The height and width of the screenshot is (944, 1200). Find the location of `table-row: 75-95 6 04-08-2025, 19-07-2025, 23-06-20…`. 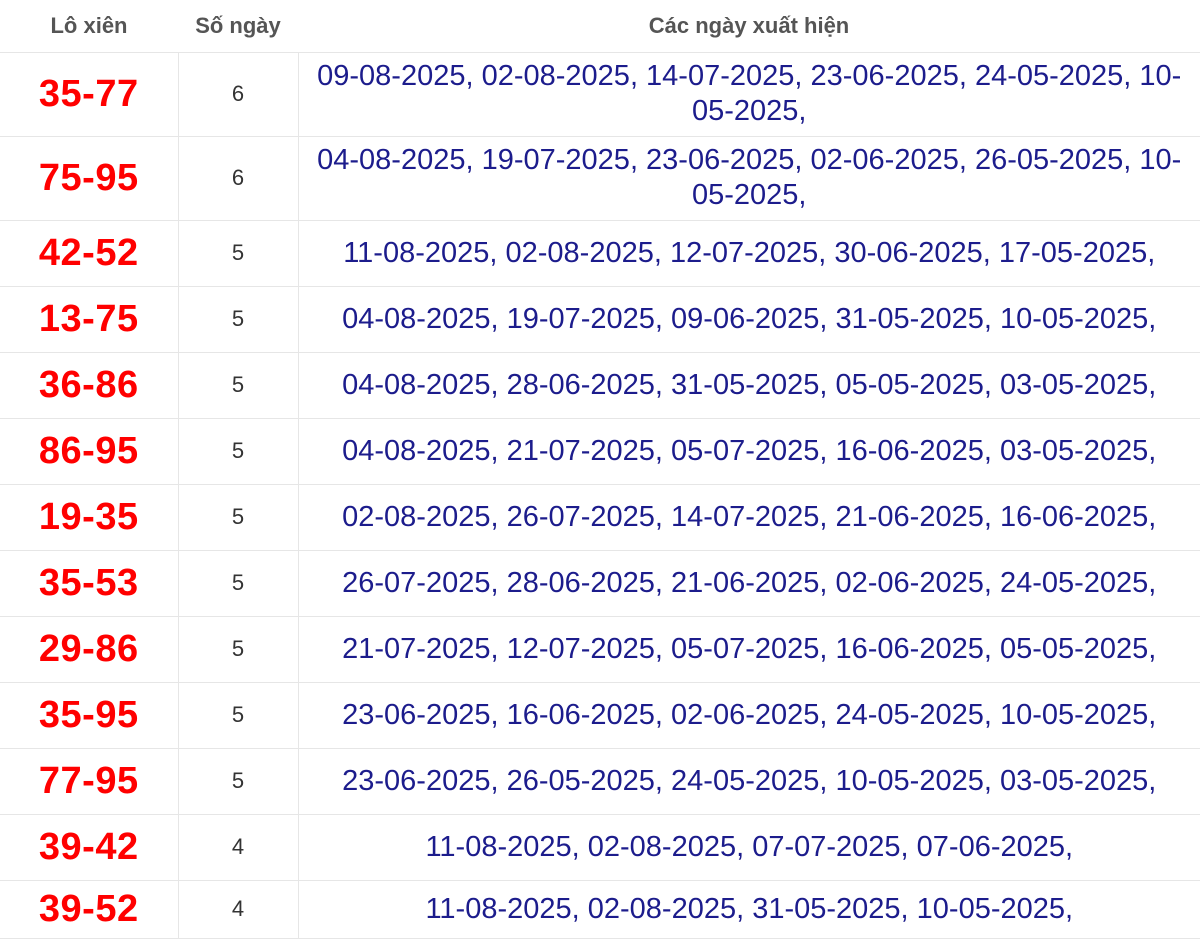

table-row: 75-95 6 04-08-2025, 19-07-2025, 23-06-20… is located at coordinates (600, 178).